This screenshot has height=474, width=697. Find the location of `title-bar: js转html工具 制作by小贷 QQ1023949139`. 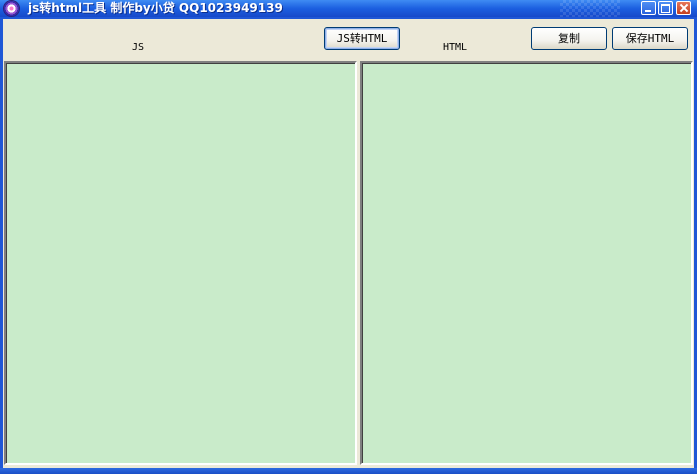

title-bar: js转html工具 制作by小贷 QQ1023949139 is located at coordinates (348, 8).